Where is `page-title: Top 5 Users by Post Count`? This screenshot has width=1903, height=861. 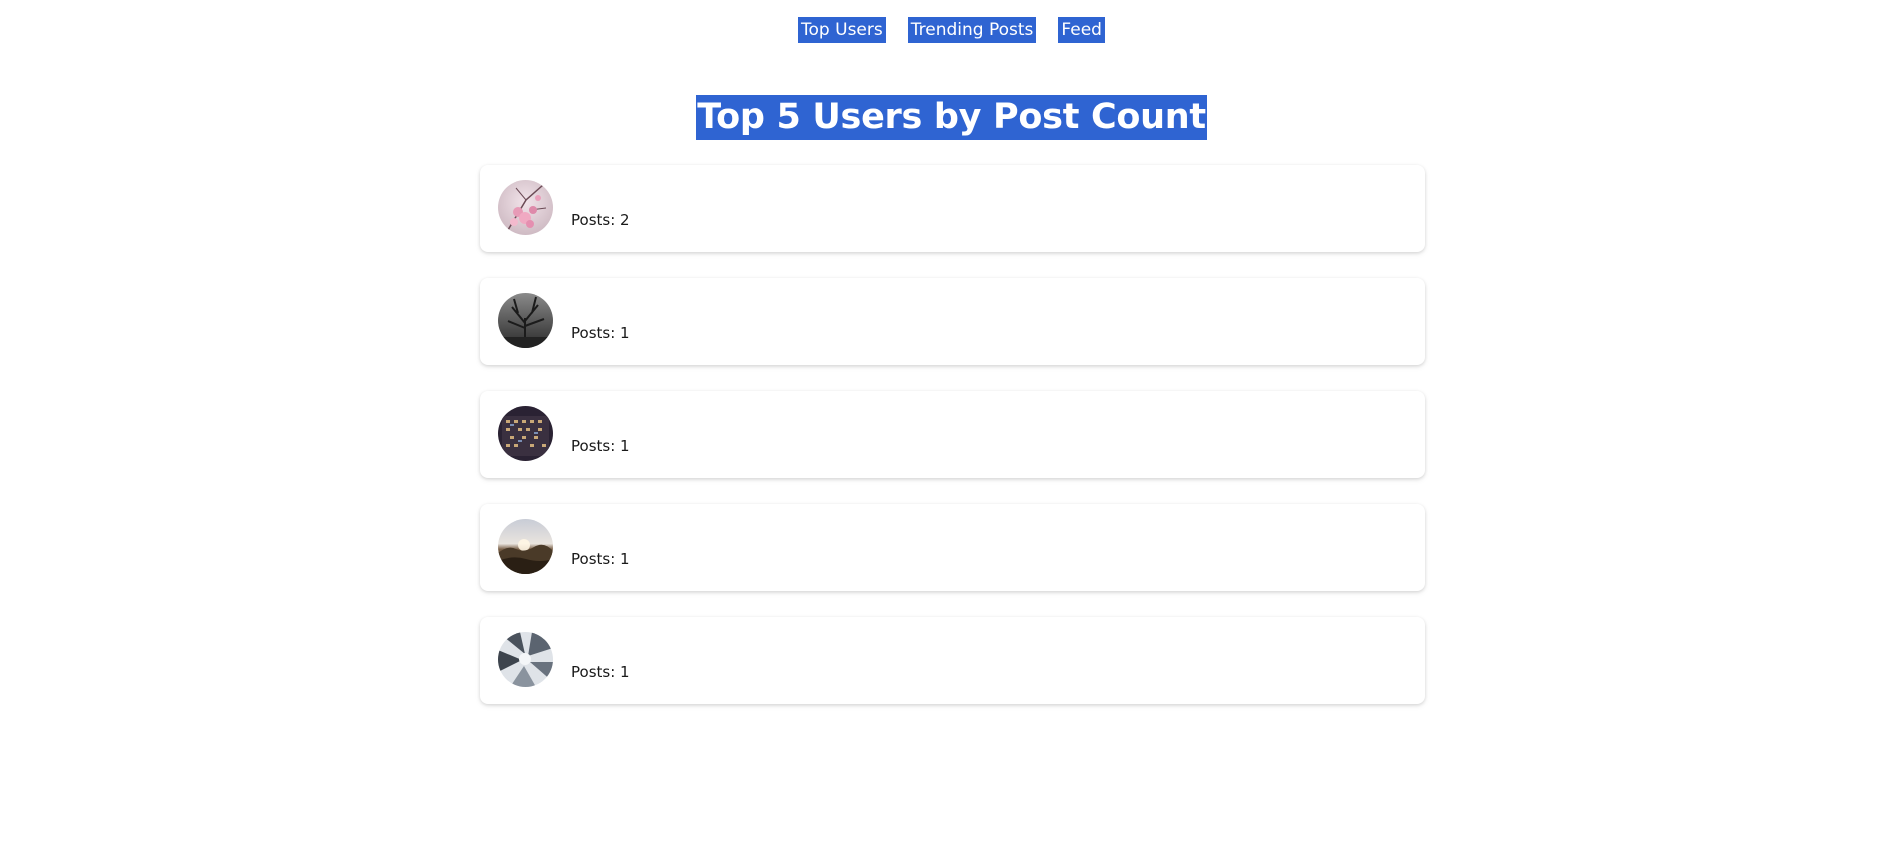
page-title: Top 5 Users by Post Count is located at coordinates (951, 117).